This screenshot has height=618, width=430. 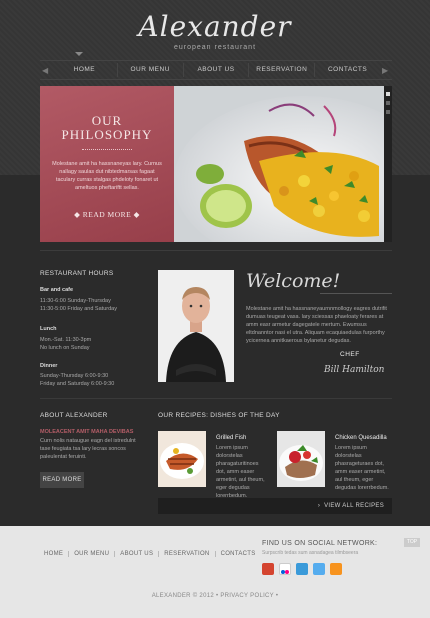 I want to click on hours-bar-line-2: 11:30-5:00 Friday and Saturday, so click(x=78, y=309).